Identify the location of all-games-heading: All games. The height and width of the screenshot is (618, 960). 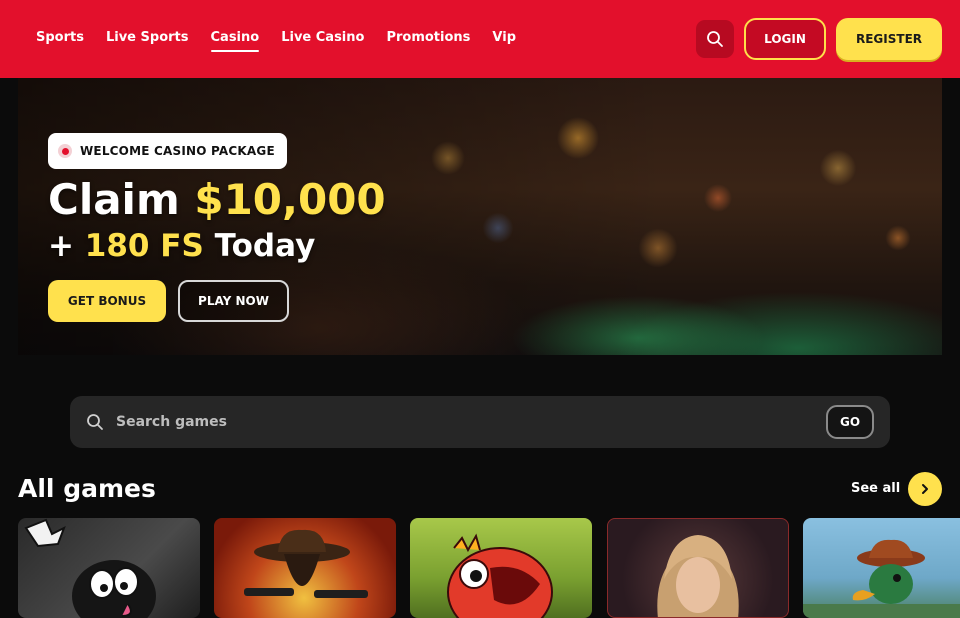
(87, 488).